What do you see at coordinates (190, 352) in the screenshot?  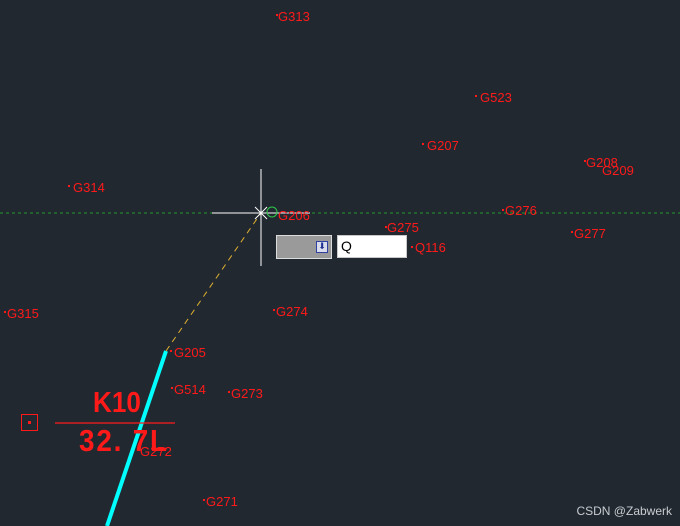 I see `point-label-g205: G205` at bounding box center [190, 352].